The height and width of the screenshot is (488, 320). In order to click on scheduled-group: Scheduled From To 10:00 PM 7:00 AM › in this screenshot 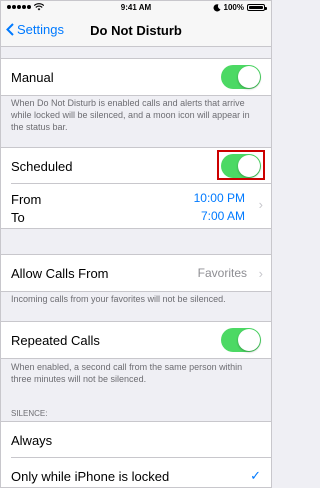, I will do `click(136, 188)`.